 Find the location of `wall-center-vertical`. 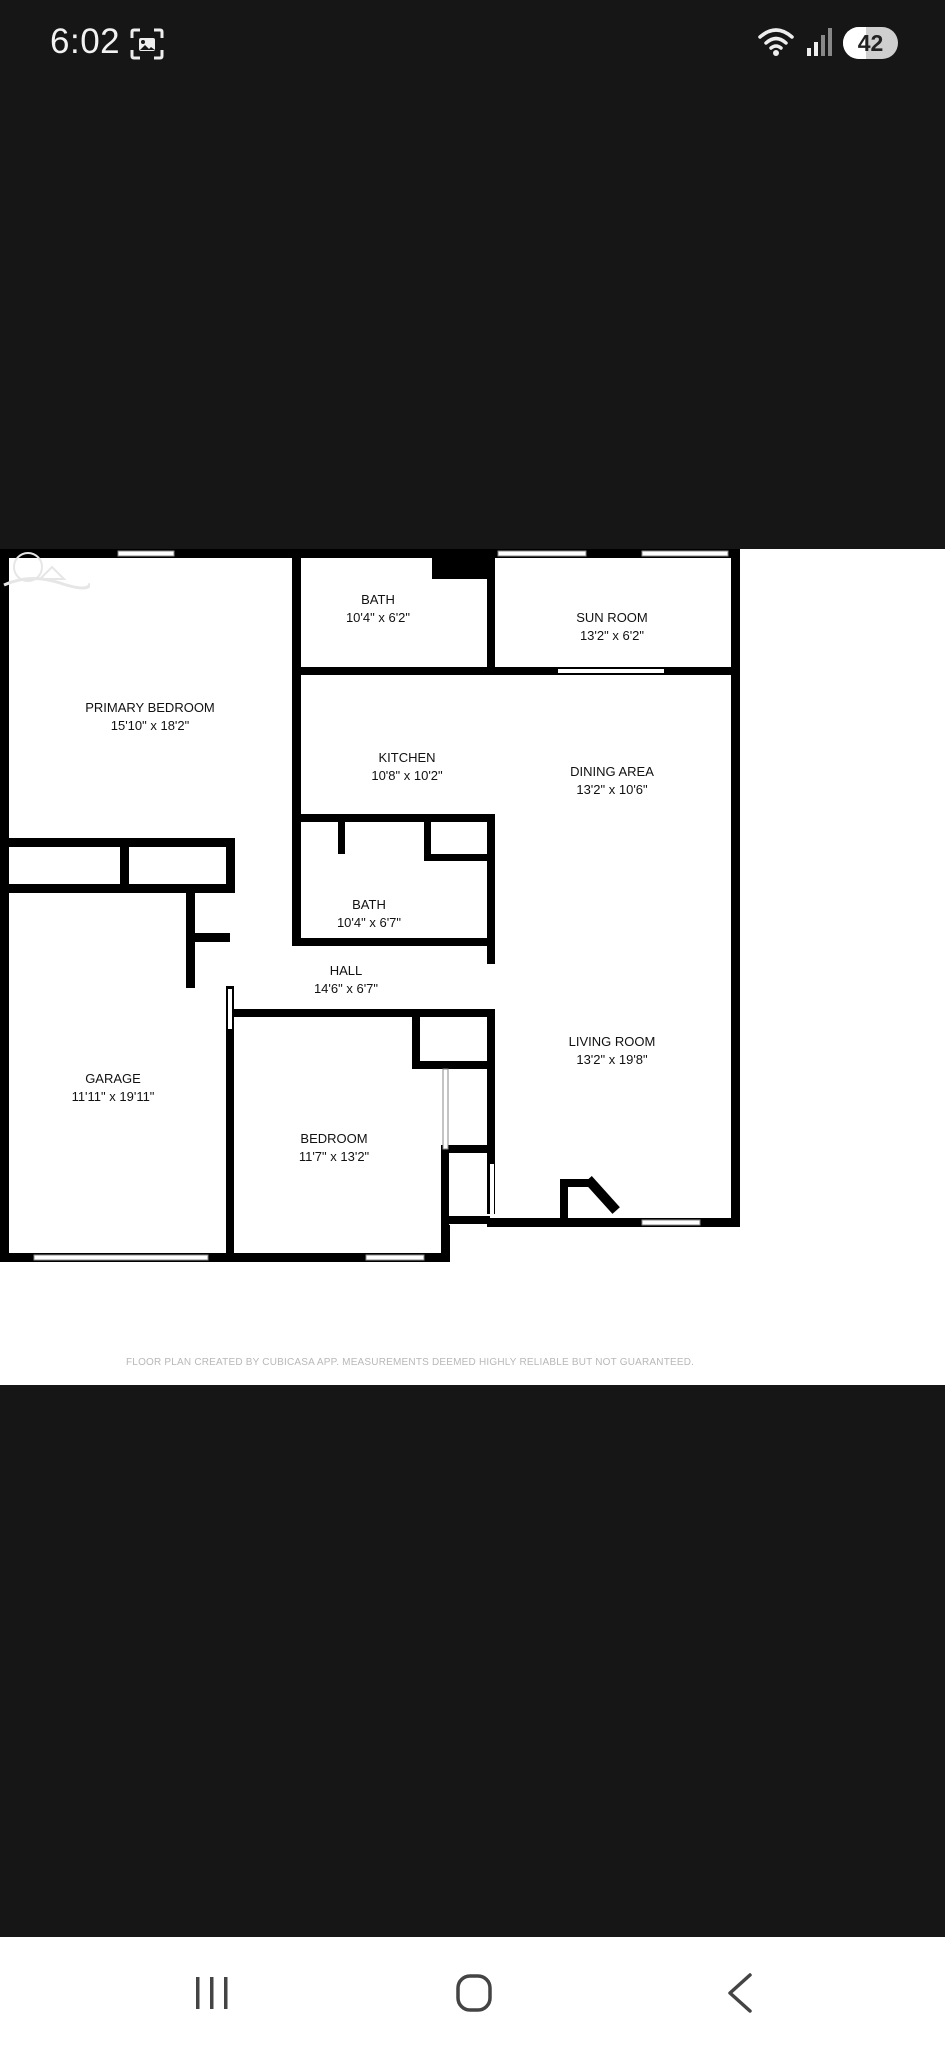

wall-center-vertical is located at coordinates (296, 745).